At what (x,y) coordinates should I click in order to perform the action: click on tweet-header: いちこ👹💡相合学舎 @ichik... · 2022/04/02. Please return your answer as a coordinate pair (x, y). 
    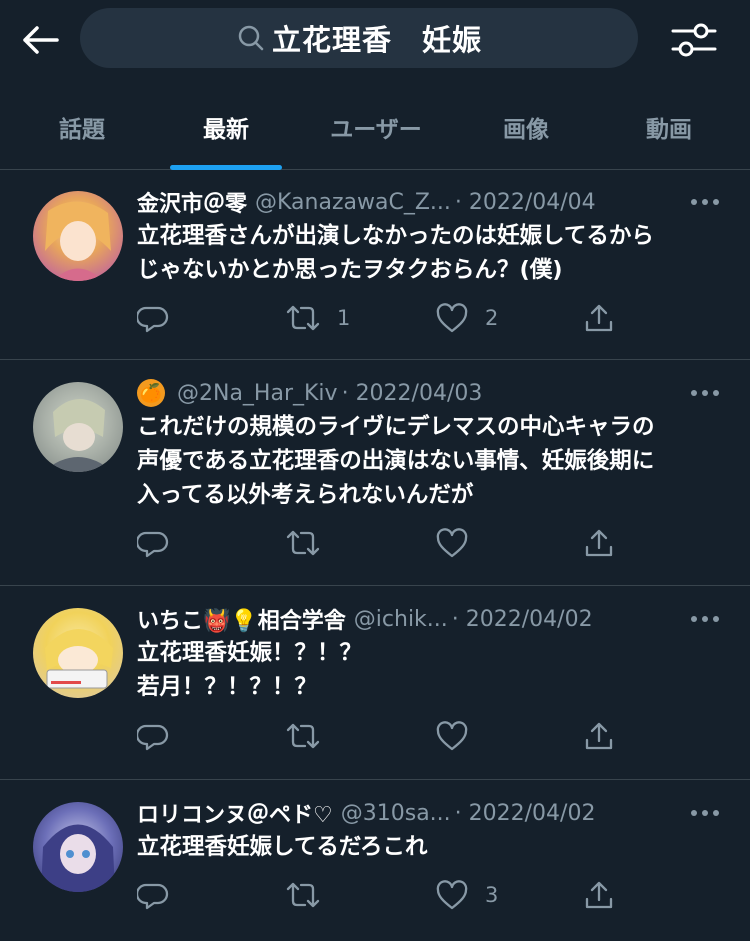
    Looking at the image, I should click on (428, 619).